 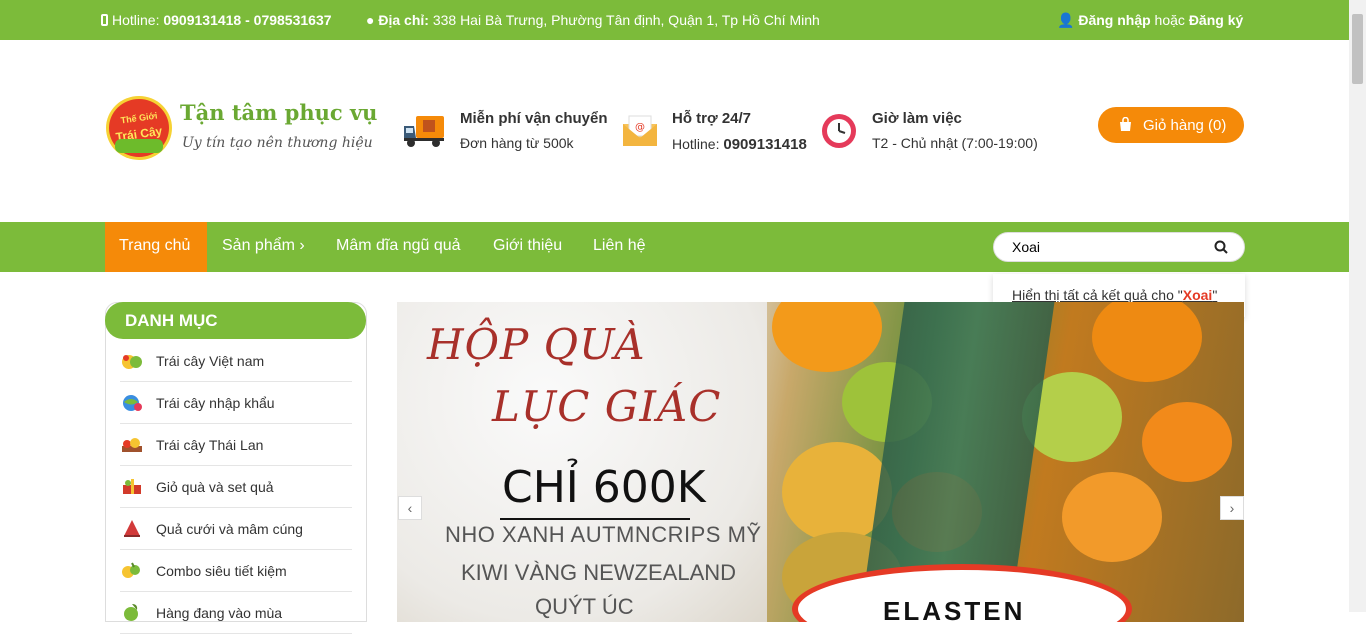 What do you see at coordinates (424, 131) in the screenshot?
I see `truck-icon` at bounding box center [424, 131].